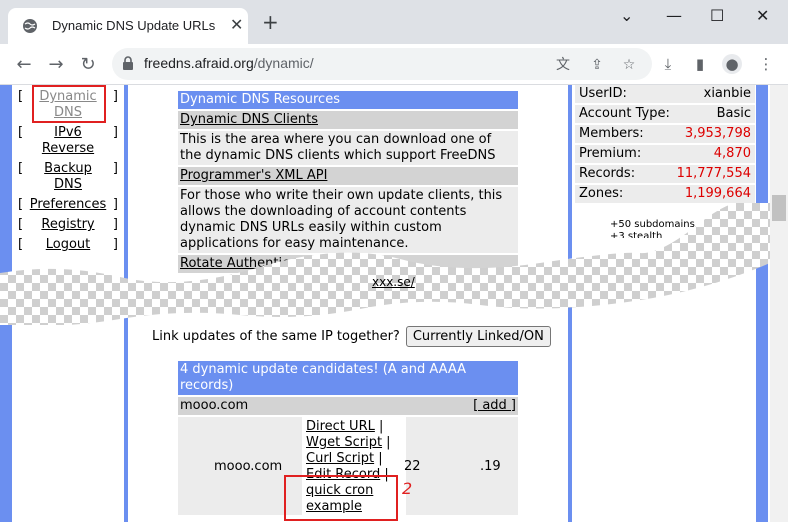 Image resolution: width=788 pixels, height=522 pixels. I want to click on maximize-icon: ☐, so click(717, 16).